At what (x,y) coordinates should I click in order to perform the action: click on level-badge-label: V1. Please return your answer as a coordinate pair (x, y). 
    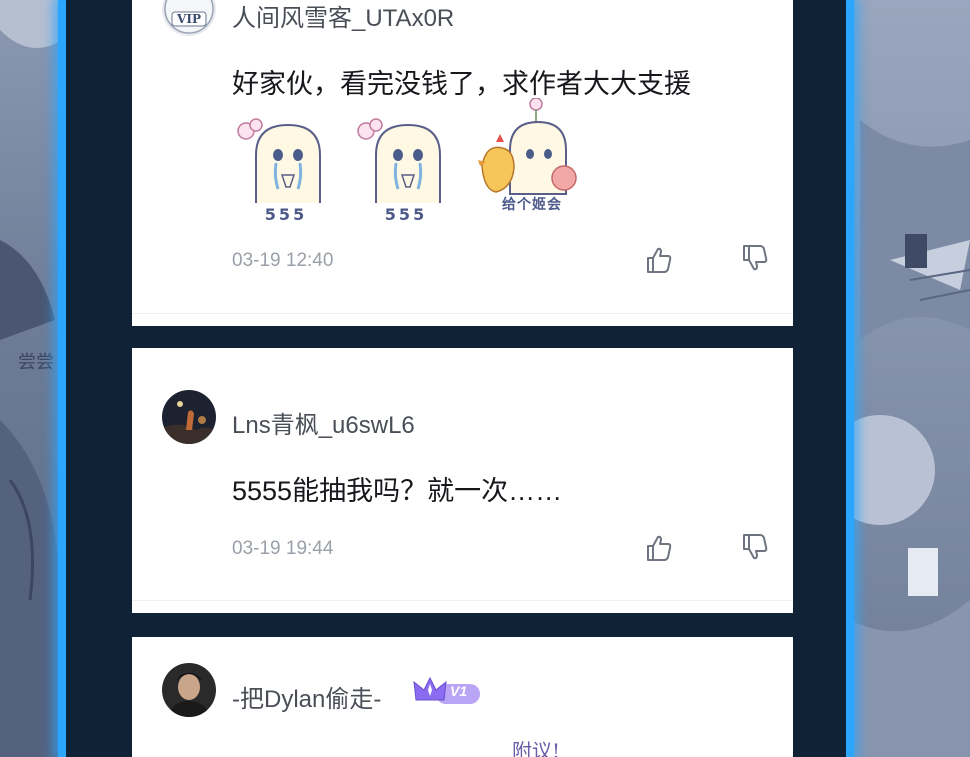
    Looking at the image, I should click on (459, 691).